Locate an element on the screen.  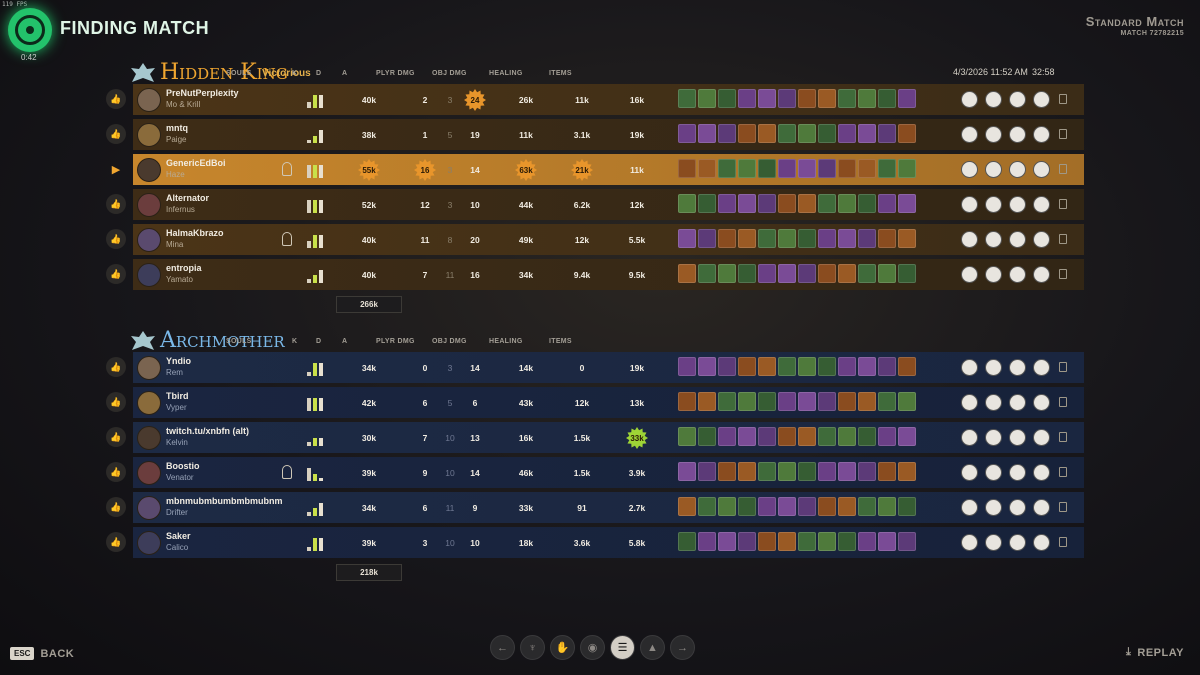
player-row: Yndio Rem 34k 0 3 14 14k 0 19k is located at coordinates (608, 367).